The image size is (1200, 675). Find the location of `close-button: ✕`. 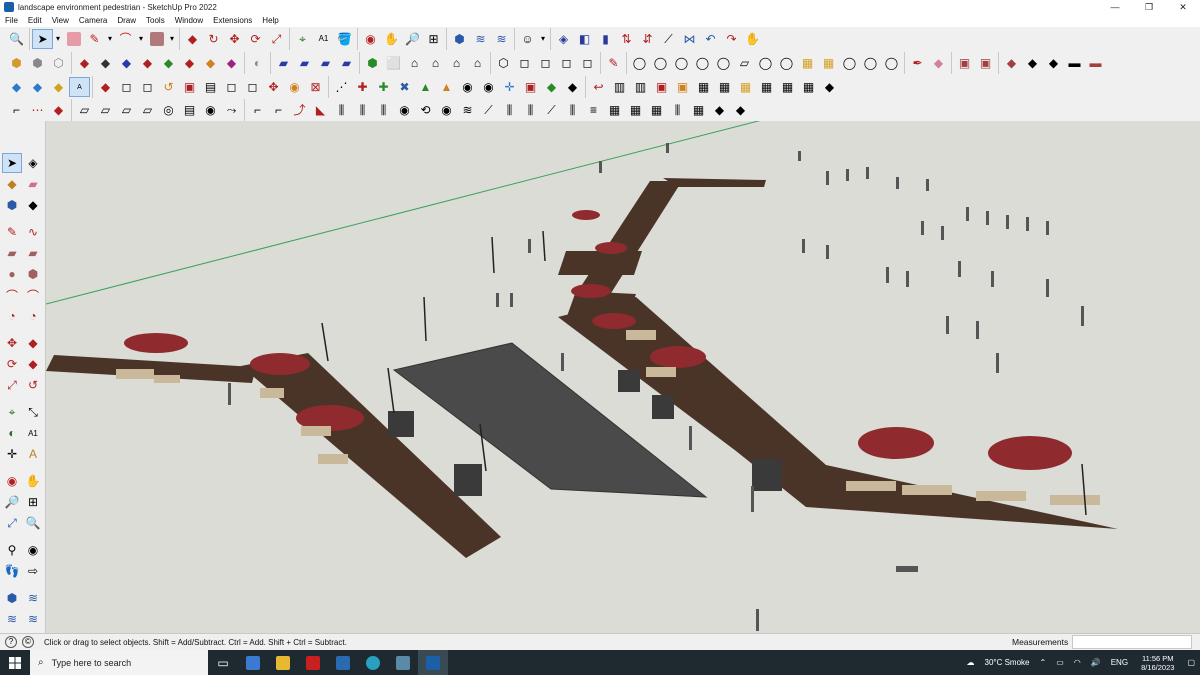

close-button: ✕ is located at coordinates (1183, 7).